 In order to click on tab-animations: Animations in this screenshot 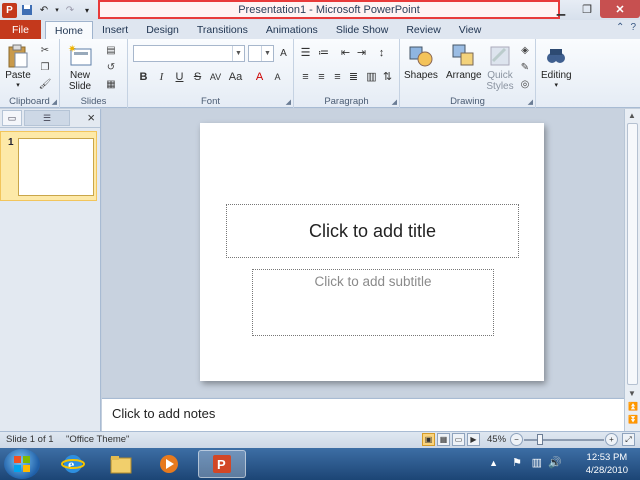, I will do `click(292, 30)`.